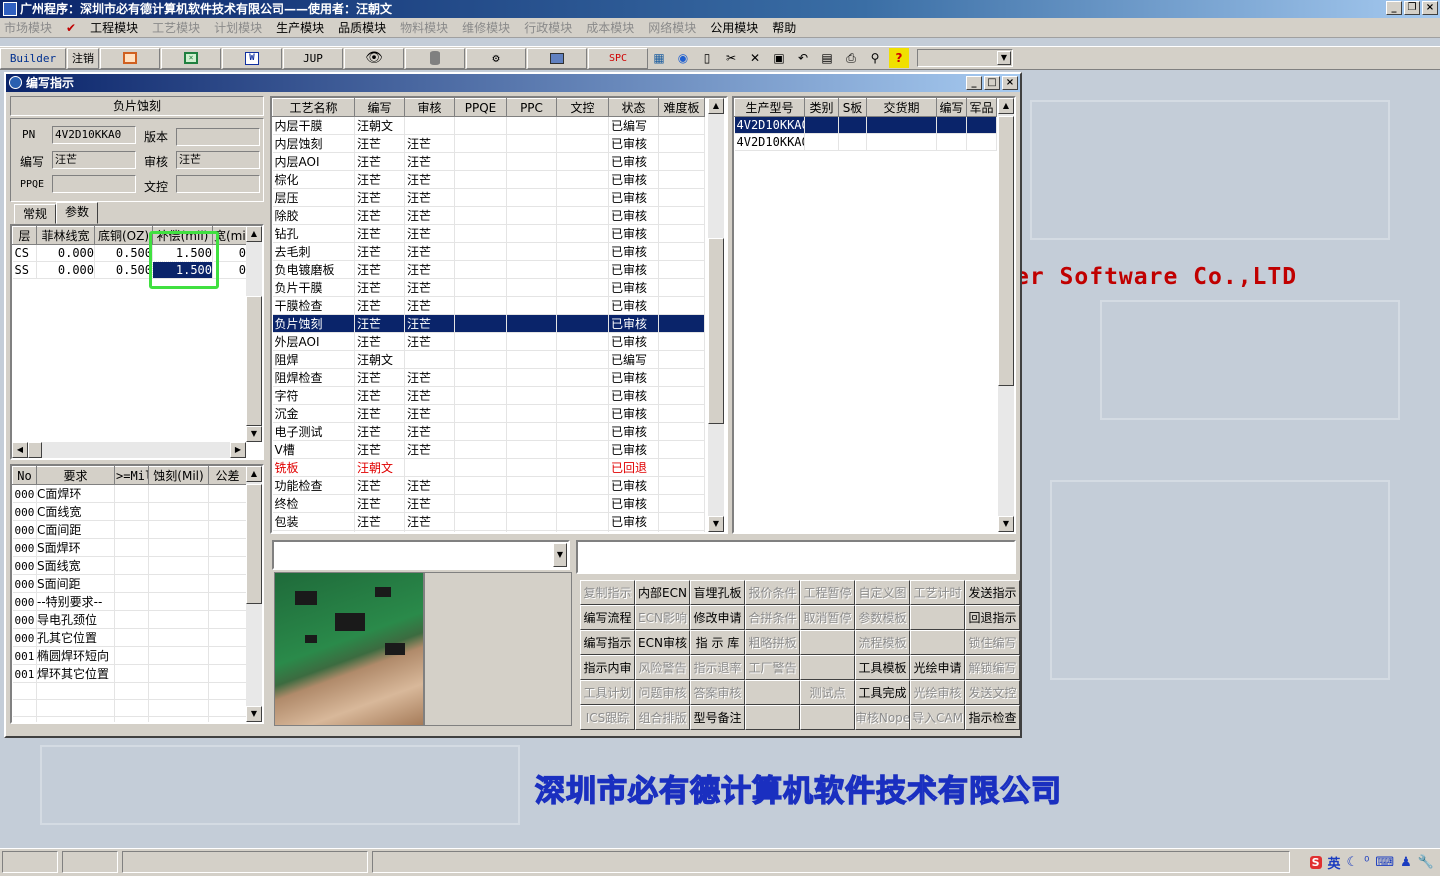 The image size is (1440, 876). Describe the element at coordinates (717, 717) in the screenshot. I see `action-button: 型号备注` at that location.